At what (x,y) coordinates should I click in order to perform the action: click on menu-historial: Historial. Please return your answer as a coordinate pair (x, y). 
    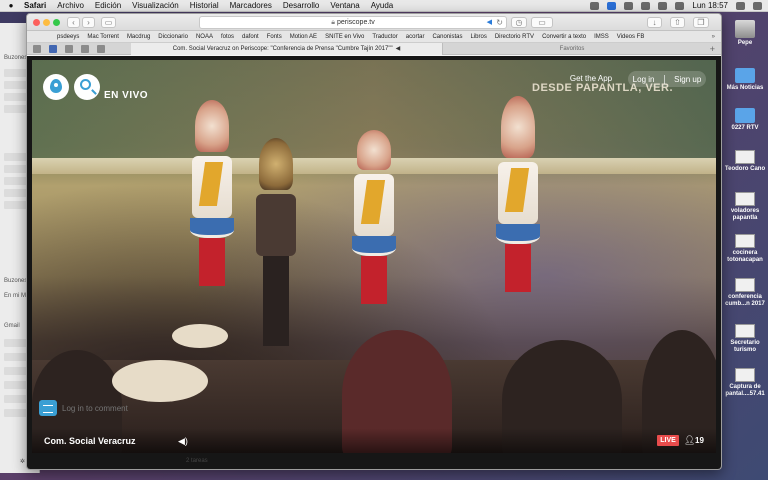
    Looking at the image, I should click on (204, 5).